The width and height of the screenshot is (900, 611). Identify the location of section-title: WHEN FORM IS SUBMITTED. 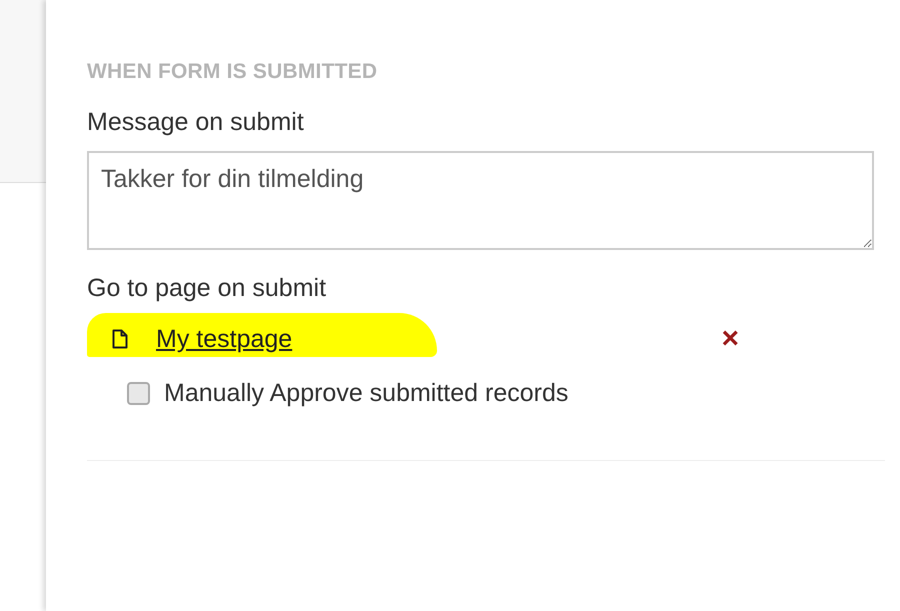
(232, 72).